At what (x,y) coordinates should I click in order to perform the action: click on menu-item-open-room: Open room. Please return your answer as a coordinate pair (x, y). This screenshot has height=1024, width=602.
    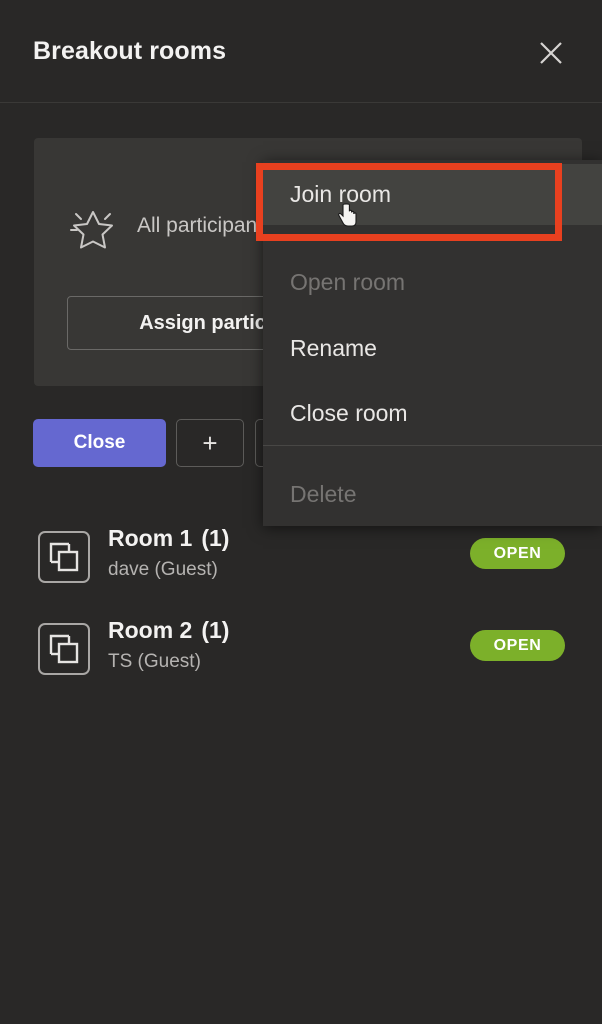
    Looking at the image, I should click on (348, 282).